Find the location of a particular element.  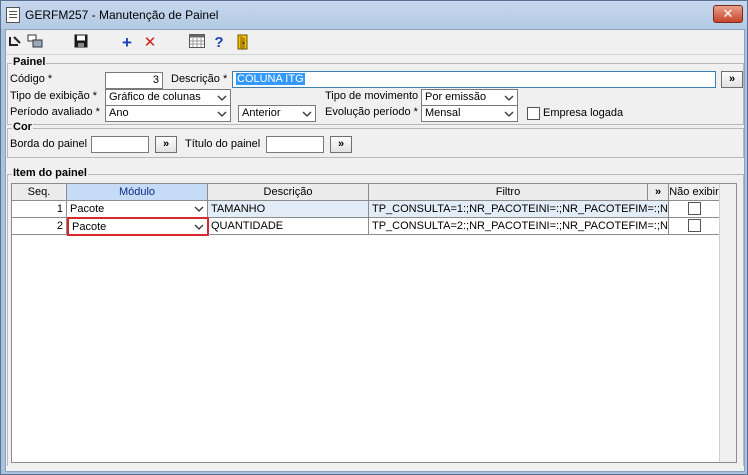

evolucao-select: Mensal is located at coordinates (469, 113).